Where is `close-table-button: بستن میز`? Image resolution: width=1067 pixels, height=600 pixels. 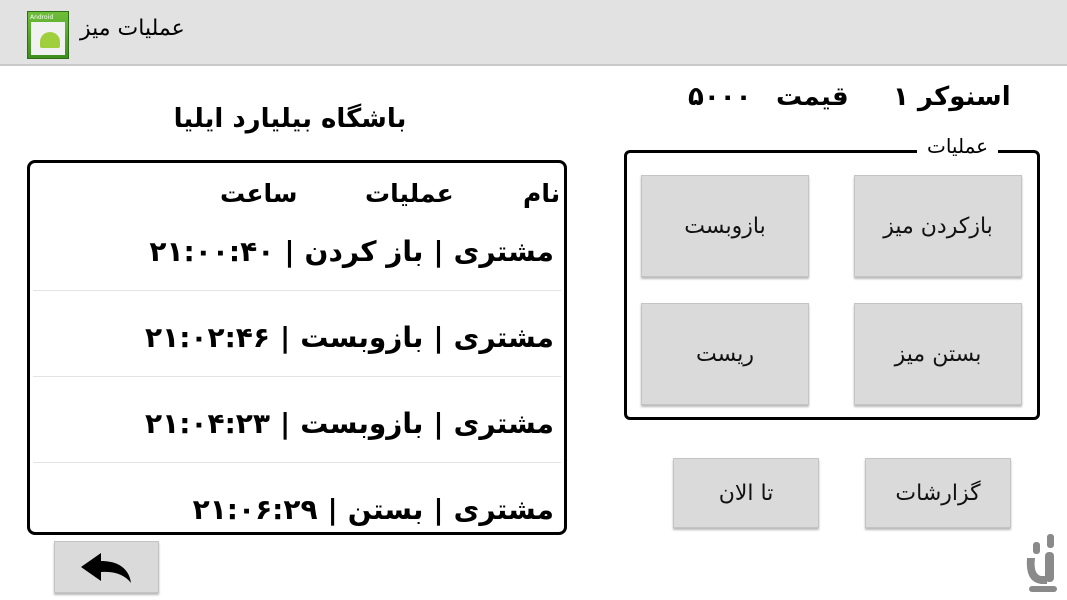 close-table-button: بستن میز is located at coordinates (938, 354).